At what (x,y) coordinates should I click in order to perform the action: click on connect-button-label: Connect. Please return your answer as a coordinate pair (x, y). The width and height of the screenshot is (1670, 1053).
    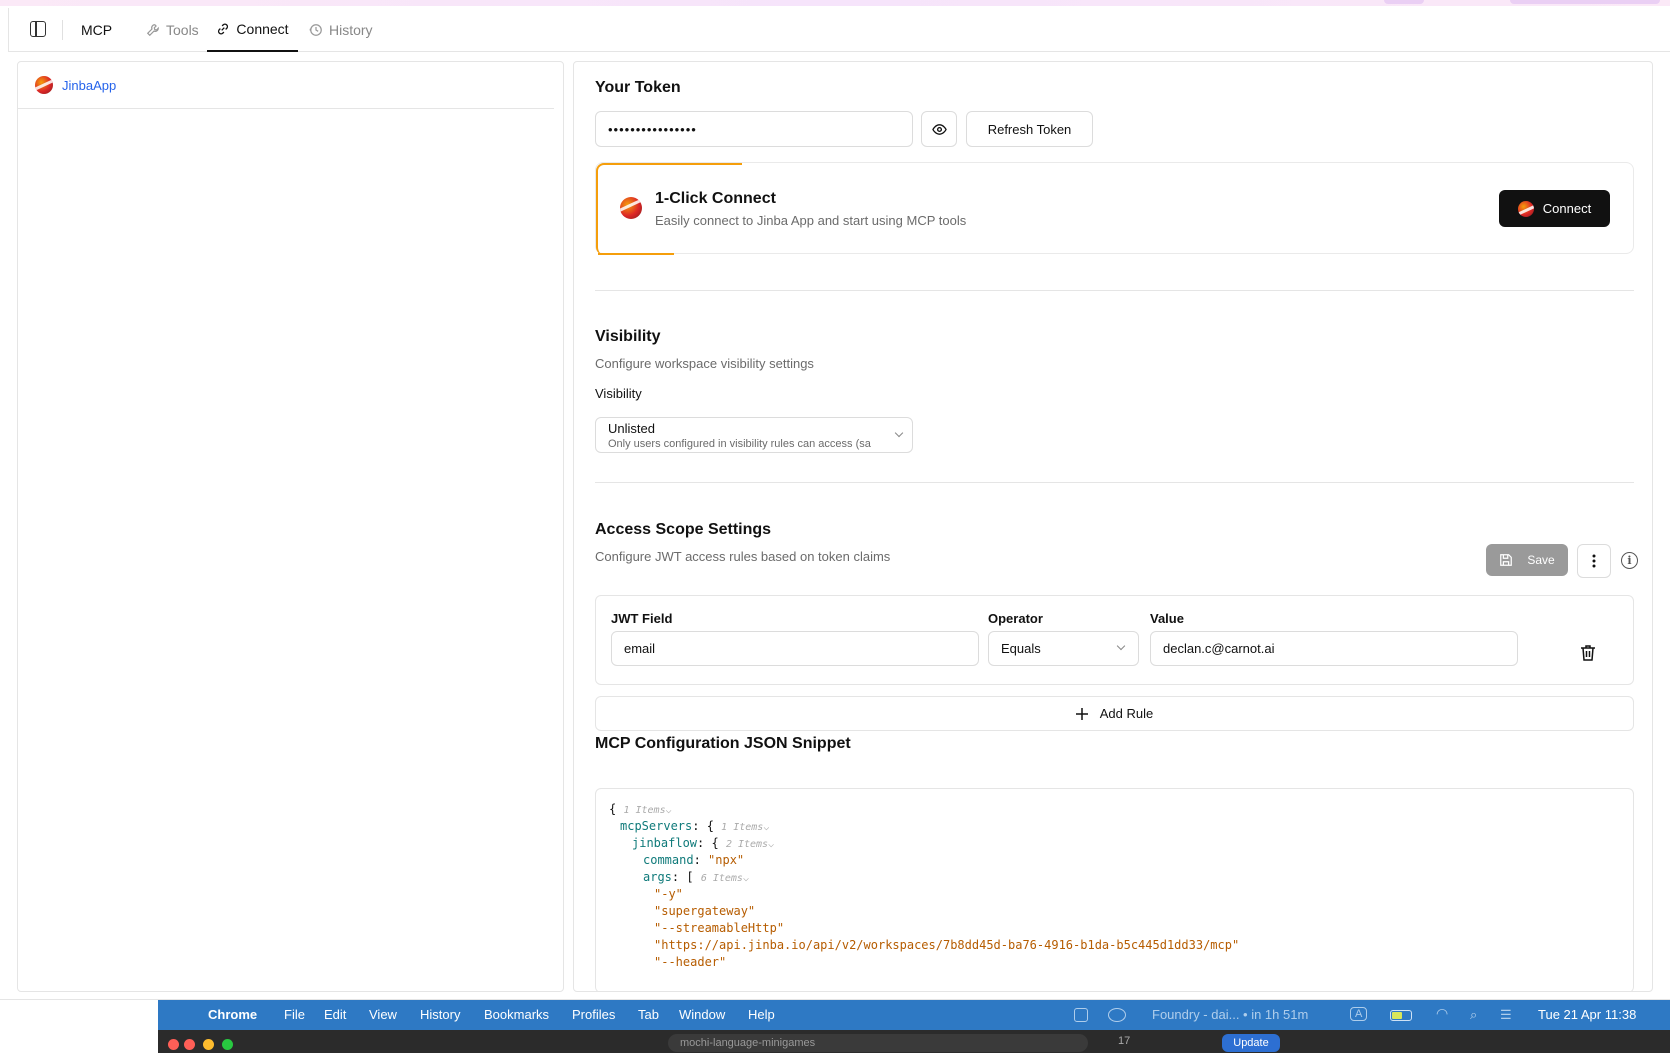
    Looking at the image, I should click on (1567, 208).